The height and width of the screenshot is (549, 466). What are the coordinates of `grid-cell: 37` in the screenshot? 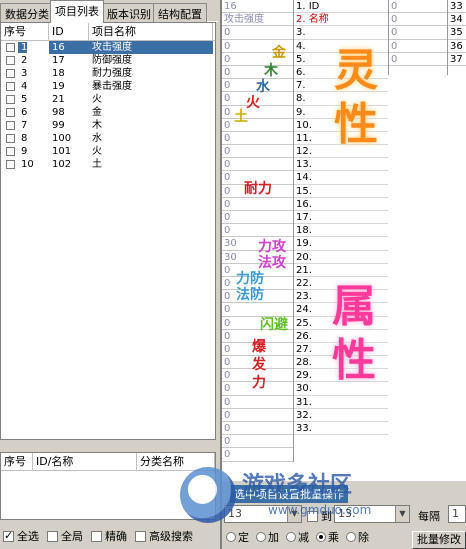 It's located at (457, 59).